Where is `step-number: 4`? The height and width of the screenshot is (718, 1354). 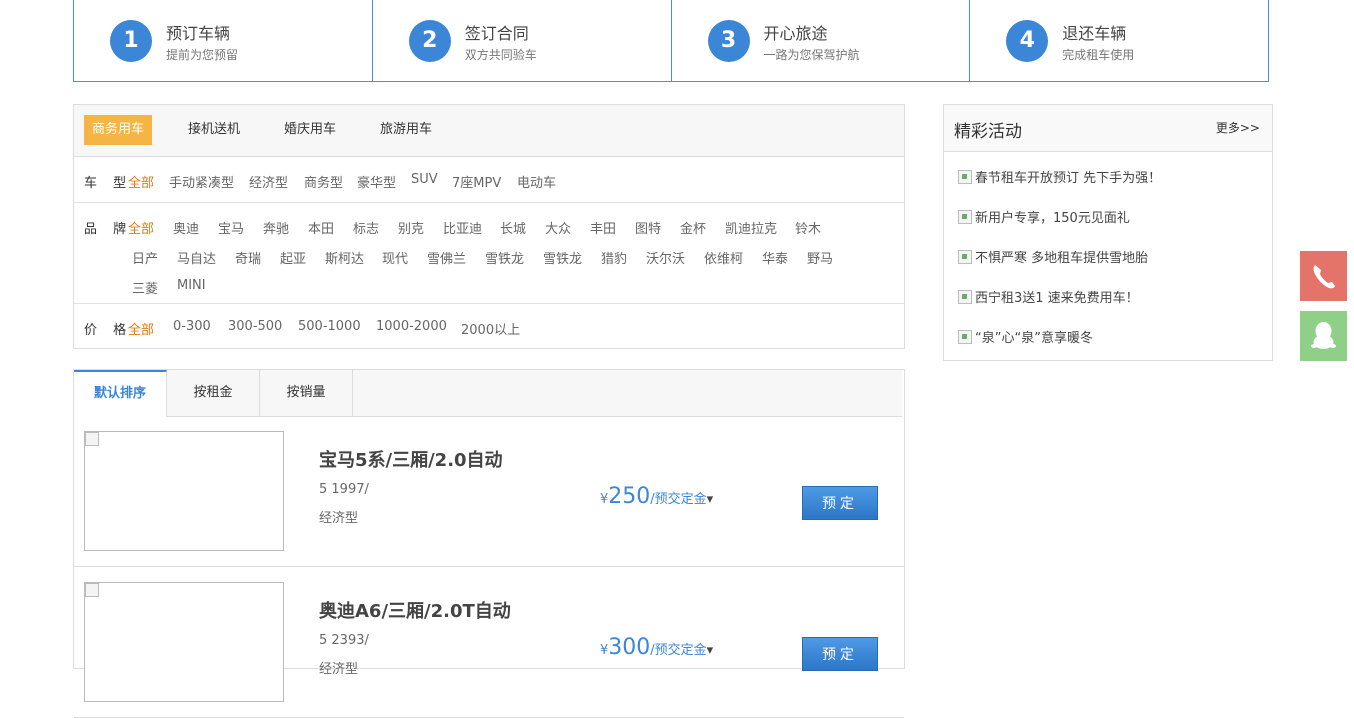 step-number: 4 is located at coordinates (1027, 41).